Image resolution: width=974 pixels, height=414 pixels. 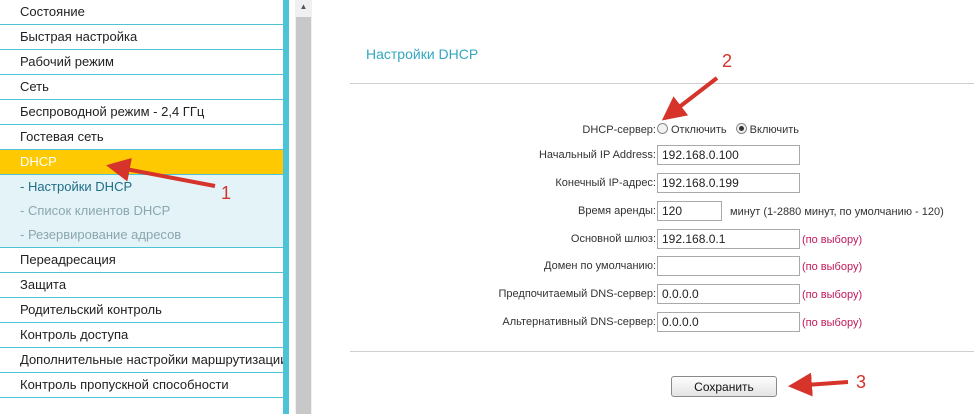 I want to click on annotation-number-2: 2, so click(x=727, y=61).